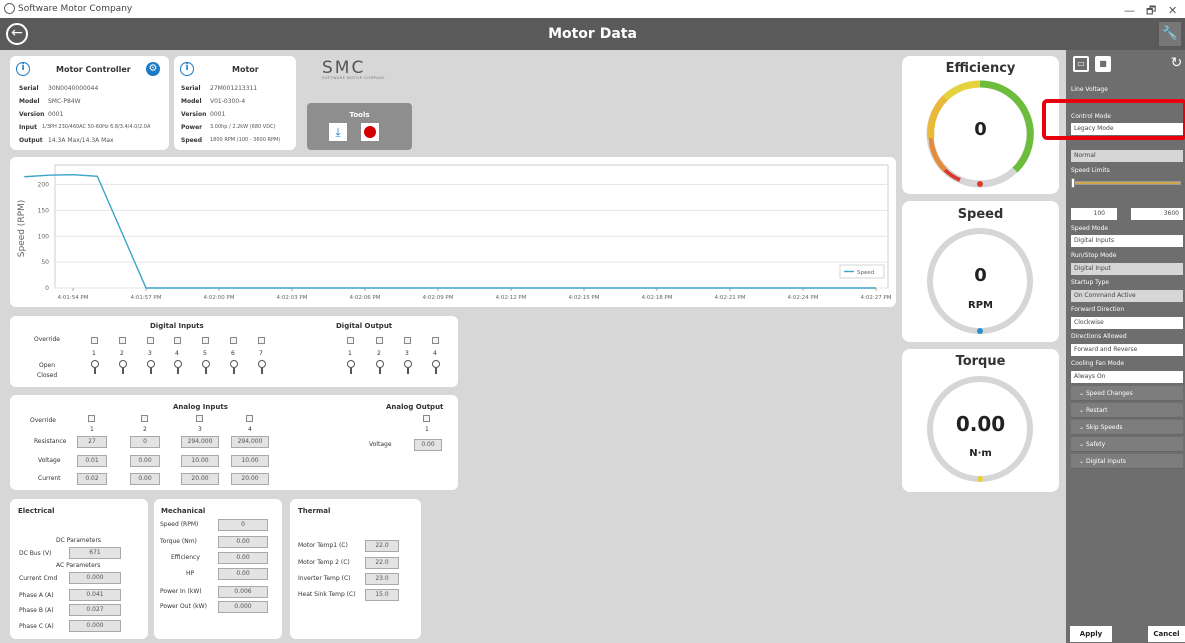 This screenshot has height=643, width=1185. I want to click on serial-label: Serial, so click(191, 88).